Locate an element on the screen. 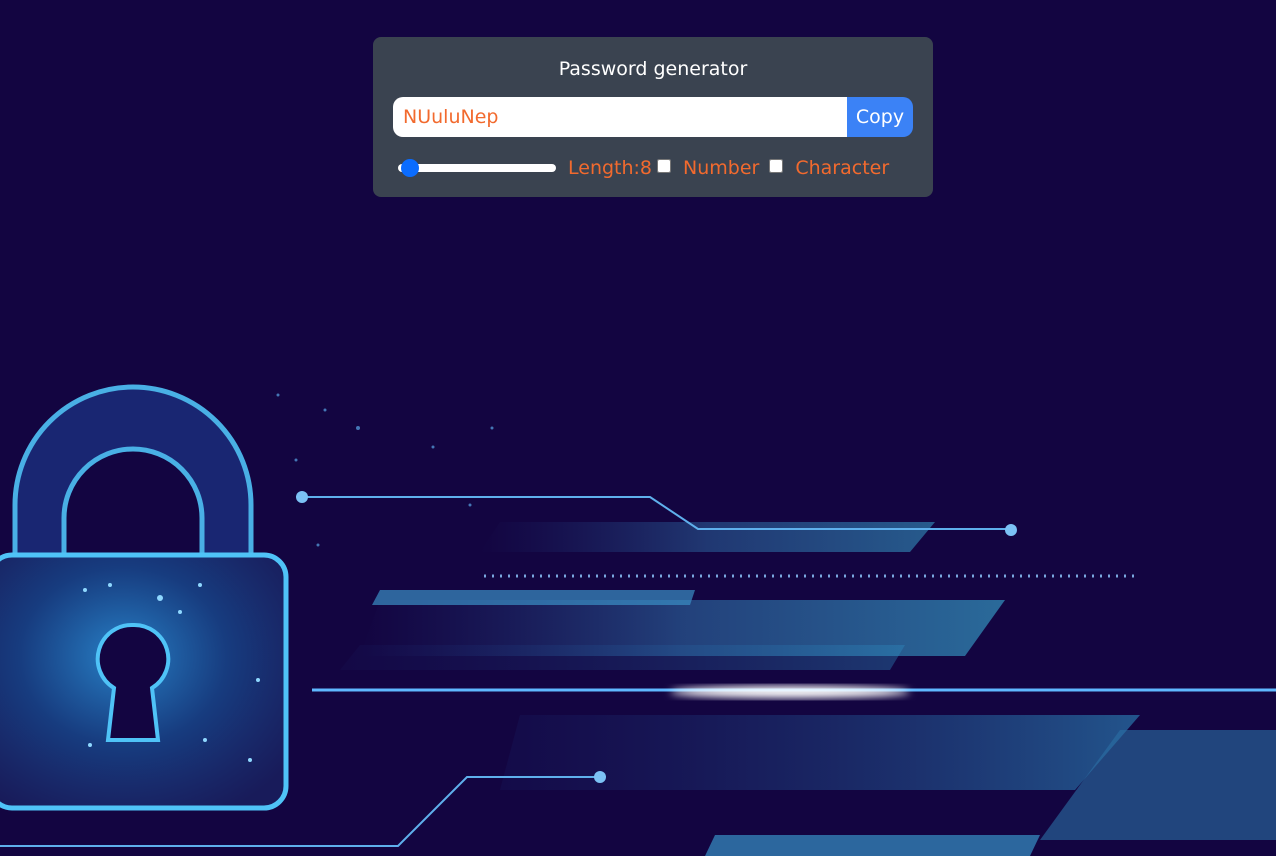  password-input-row: Copy is located at coordinates (653, 117).